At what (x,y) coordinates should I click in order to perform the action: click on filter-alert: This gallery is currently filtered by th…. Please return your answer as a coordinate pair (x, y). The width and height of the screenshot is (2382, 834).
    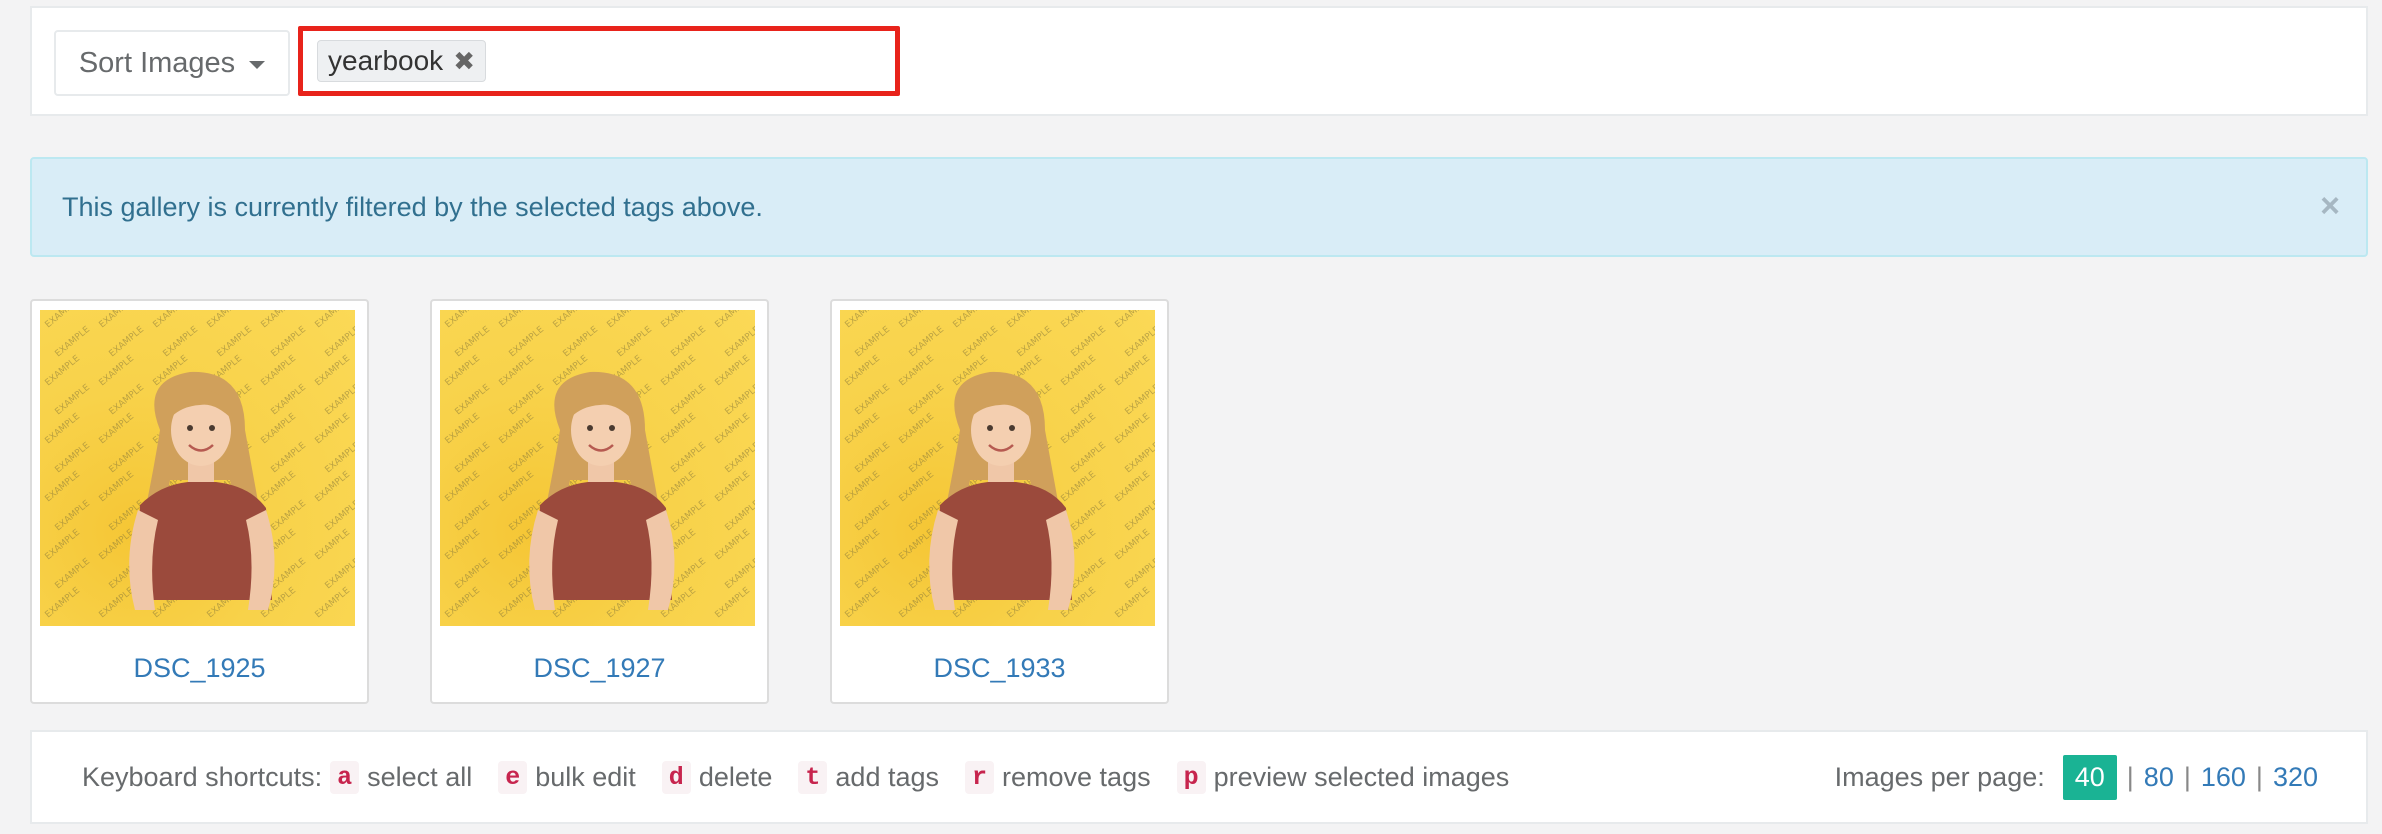
    Looking at the image, I should click on (1199, 207).